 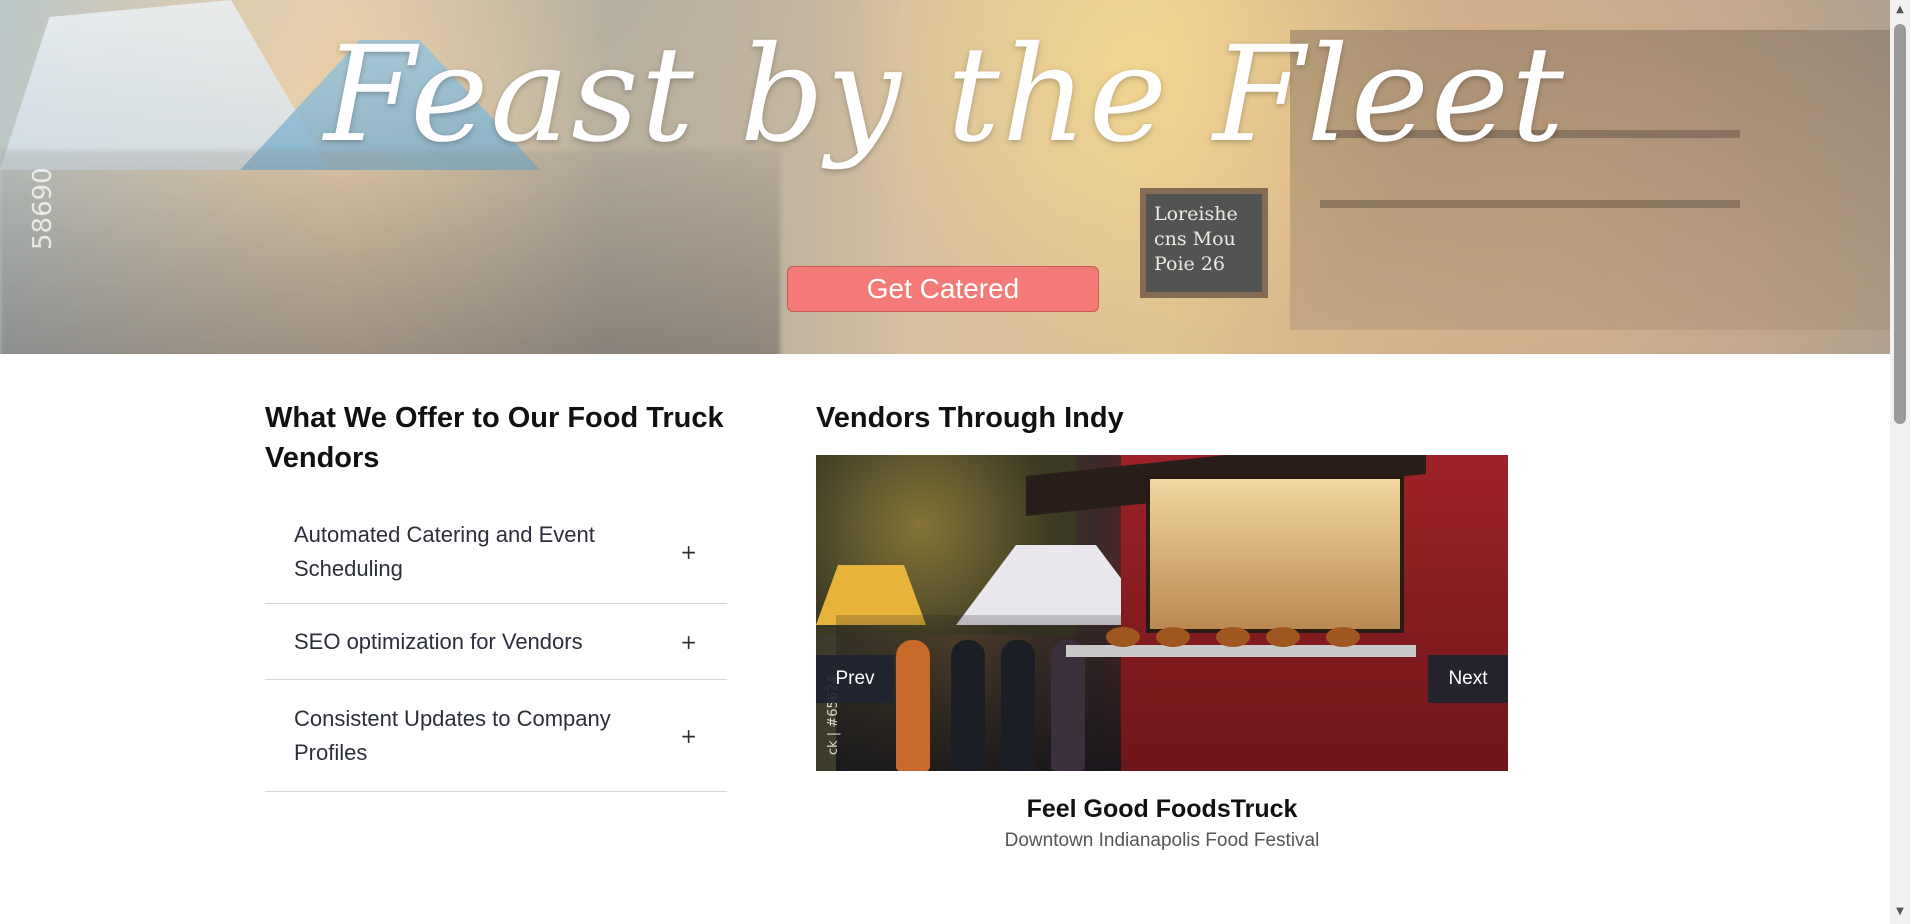 I want to click on scroll-thumb, so click(x=1900, y=224).